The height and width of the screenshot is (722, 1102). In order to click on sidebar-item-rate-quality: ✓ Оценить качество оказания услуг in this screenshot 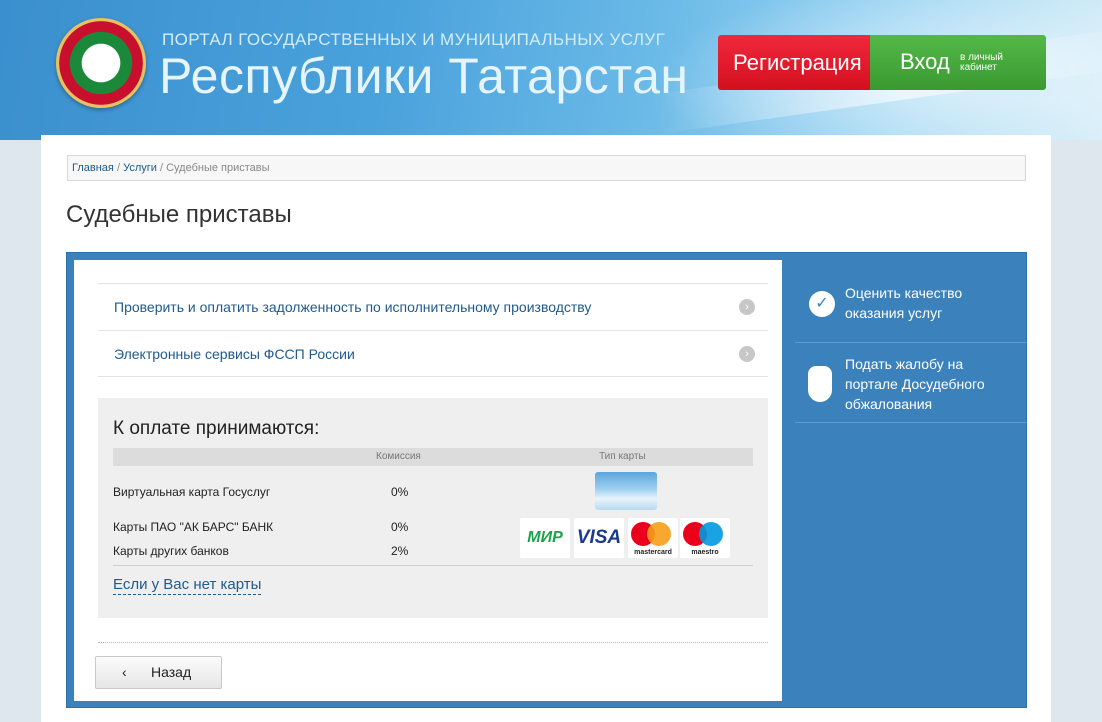, I will do `click(911, 298)`.